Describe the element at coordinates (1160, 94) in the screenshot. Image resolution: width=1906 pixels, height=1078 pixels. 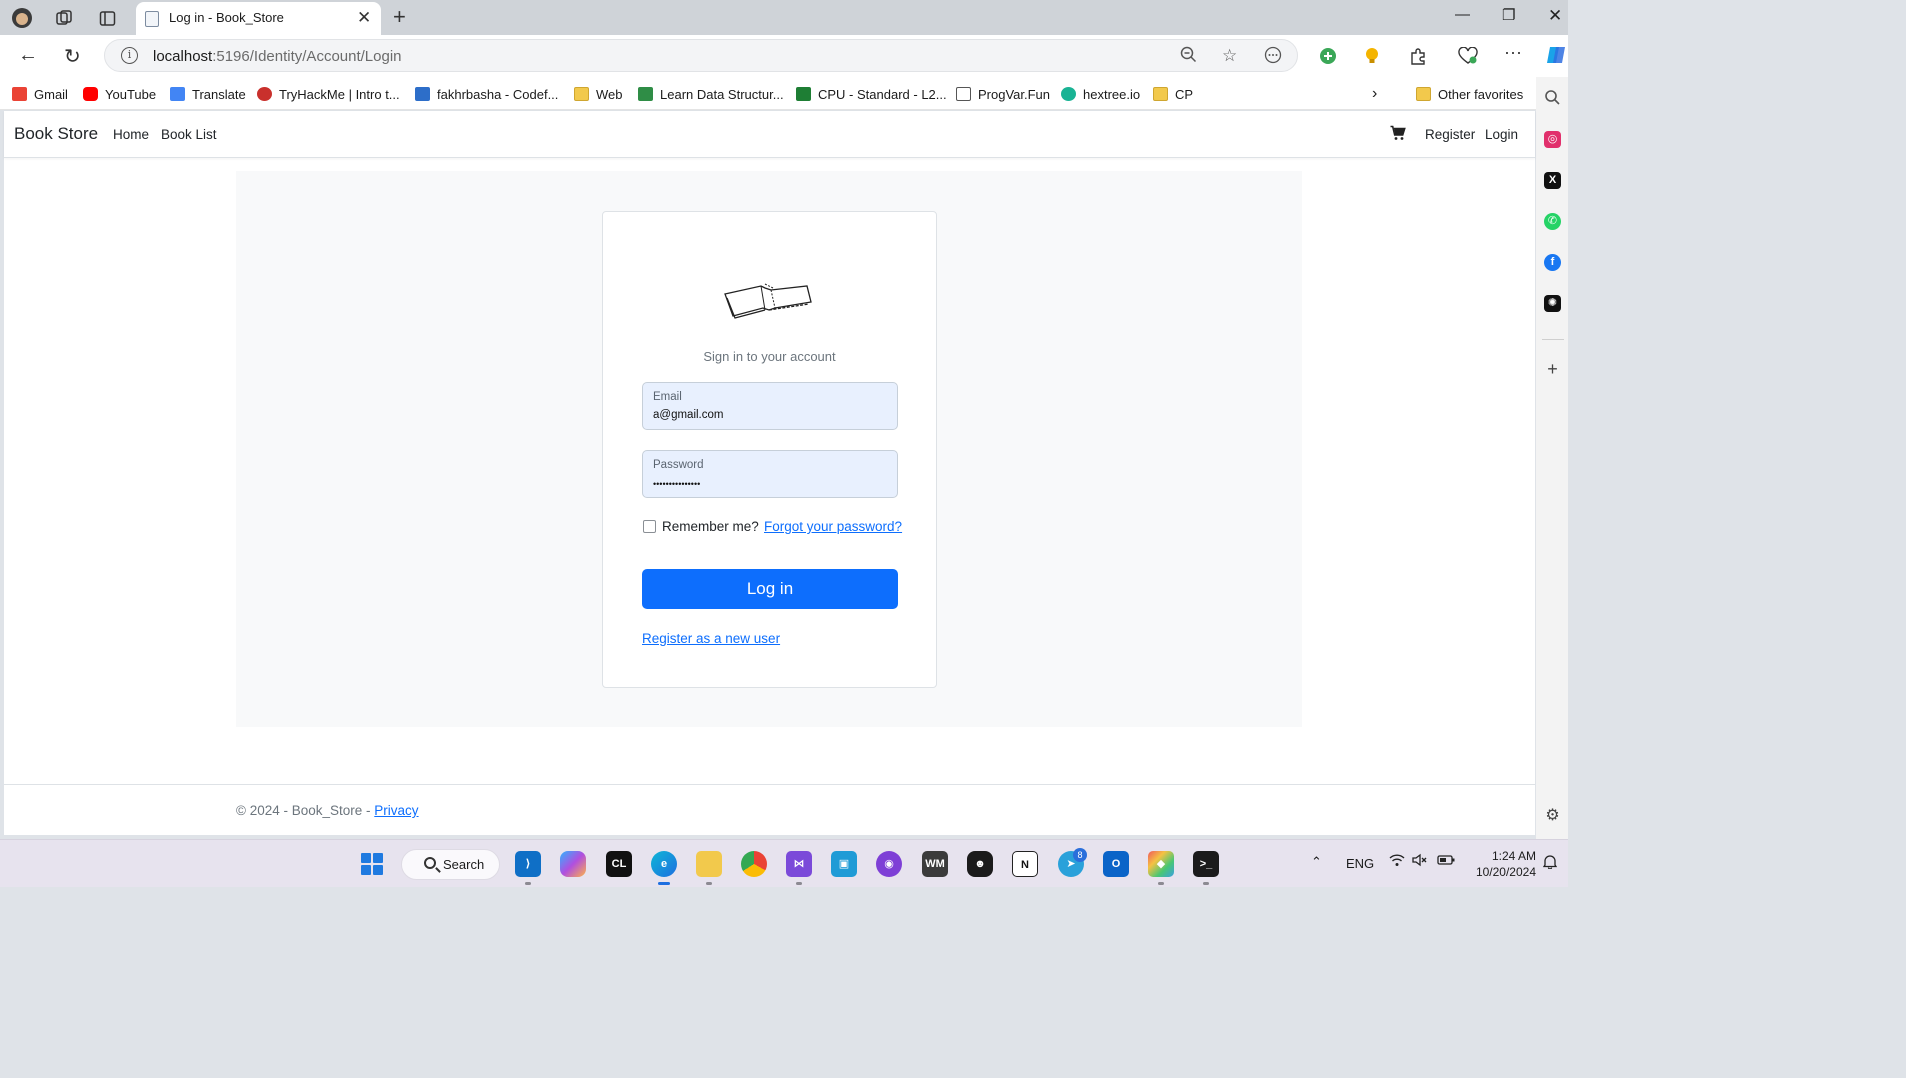
I see `folder-icon` at that location.